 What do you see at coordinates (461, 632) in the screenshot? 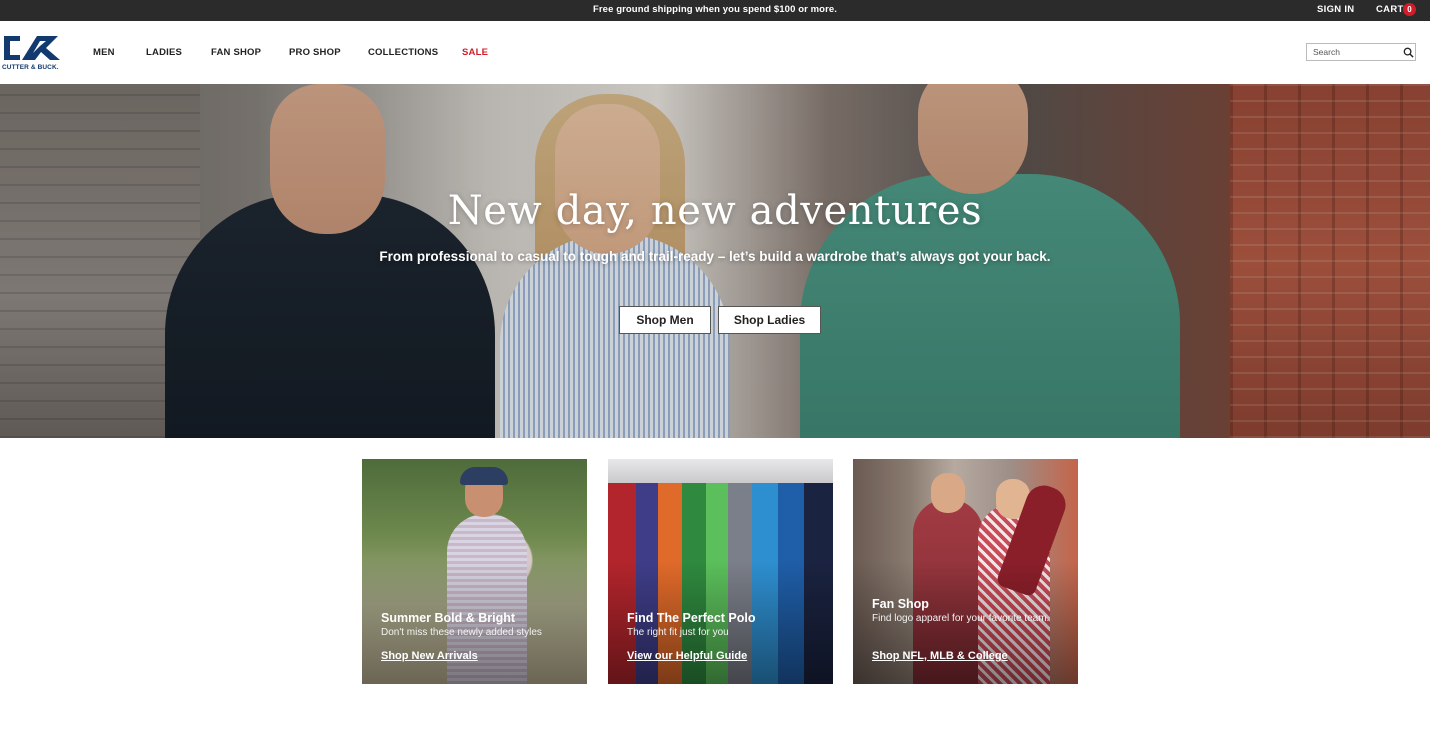
I see `card-description: Don't miss these newly added styles` at bounding box center [461, 632].